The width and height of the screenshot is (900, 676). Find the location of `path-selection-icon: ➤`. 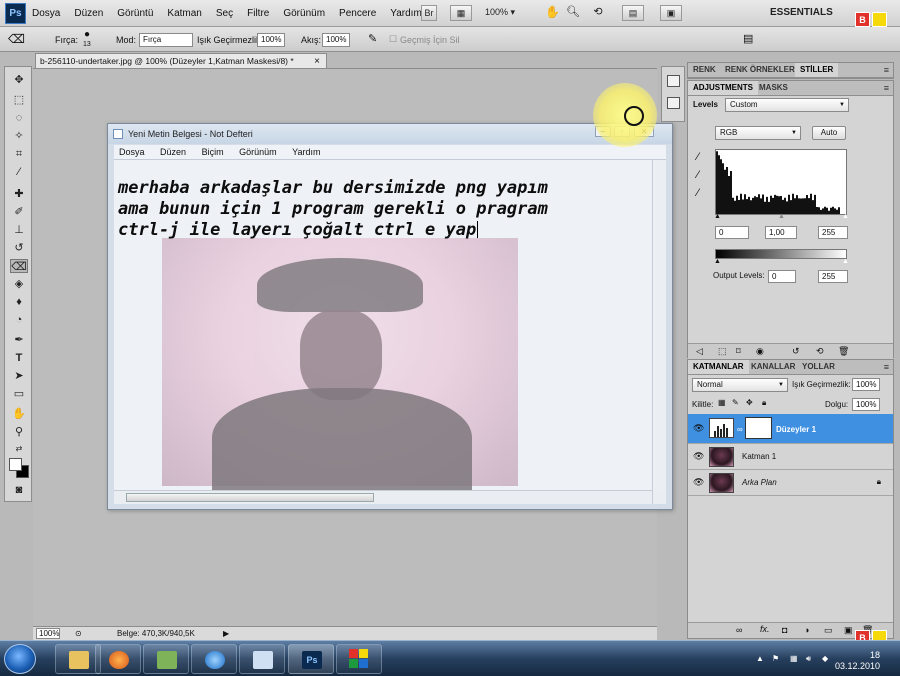

path-selection-icon: ➤ is located at coordinates (19, 376).